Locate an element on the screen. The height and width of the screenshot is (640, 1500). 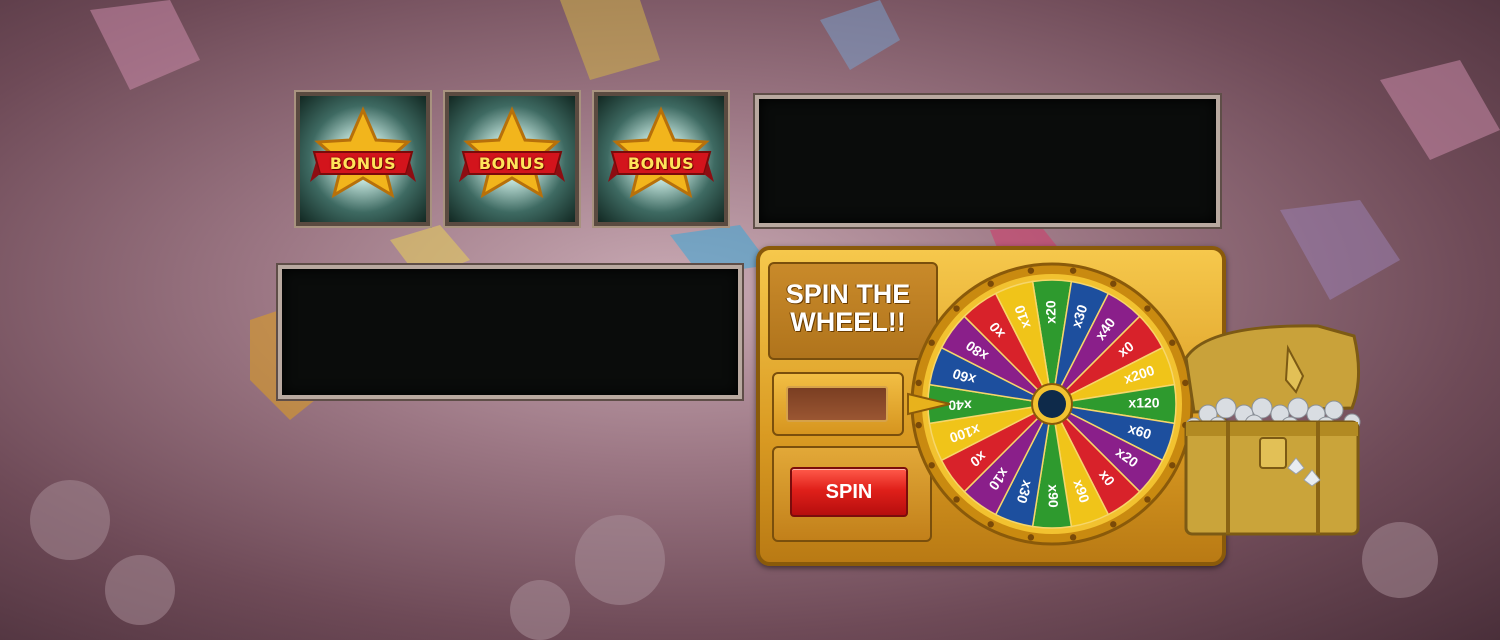
bet-input-field is located at coordinates (837, 404).